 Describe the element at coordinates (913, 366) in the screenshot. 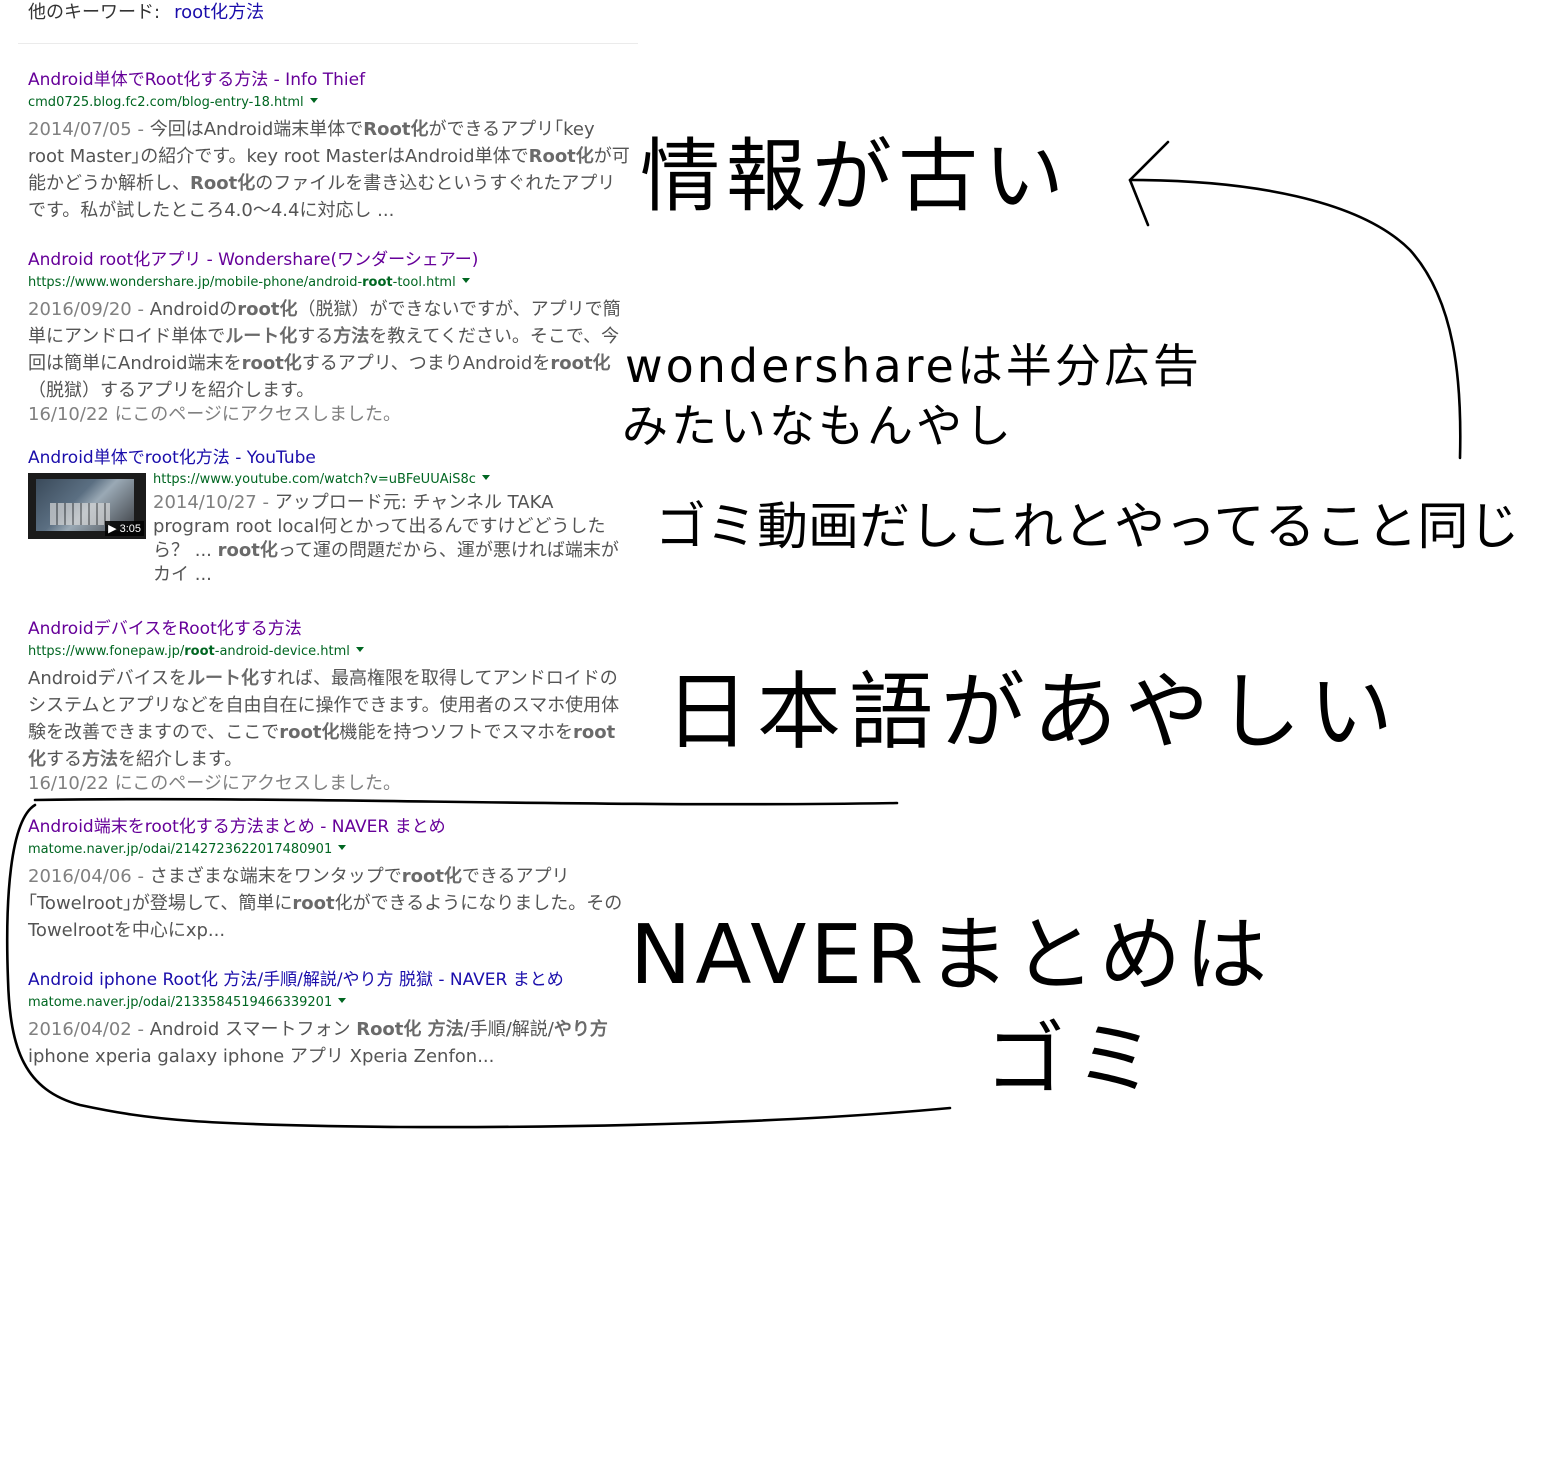

I see `annotation-wondershare-line1: wondershareは半分広告` at that location.